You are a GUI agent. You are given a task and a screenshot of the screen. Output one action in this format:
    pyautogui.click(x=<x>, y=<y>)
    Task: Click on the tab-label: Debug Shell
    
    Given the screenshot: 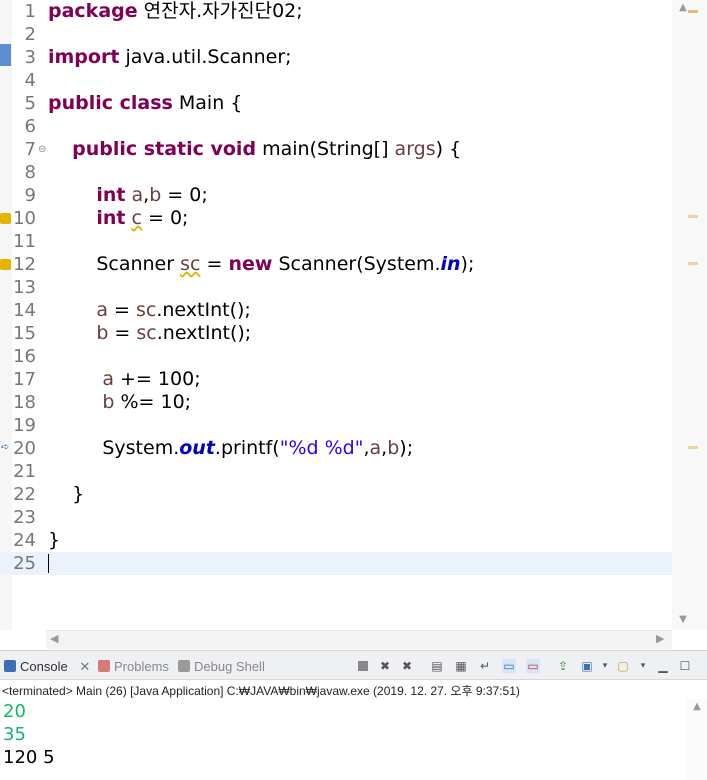 What is the action you would take?
    pyautogui.click(x=229, y=666)
    